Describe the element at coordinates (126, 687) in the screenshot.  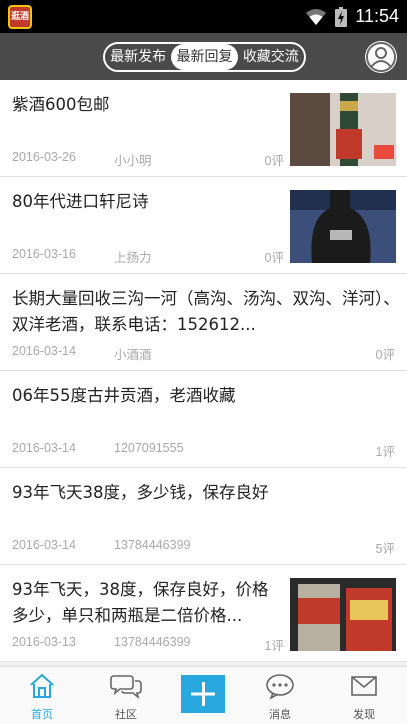
I see `chat-bubbles-icon` at that location.